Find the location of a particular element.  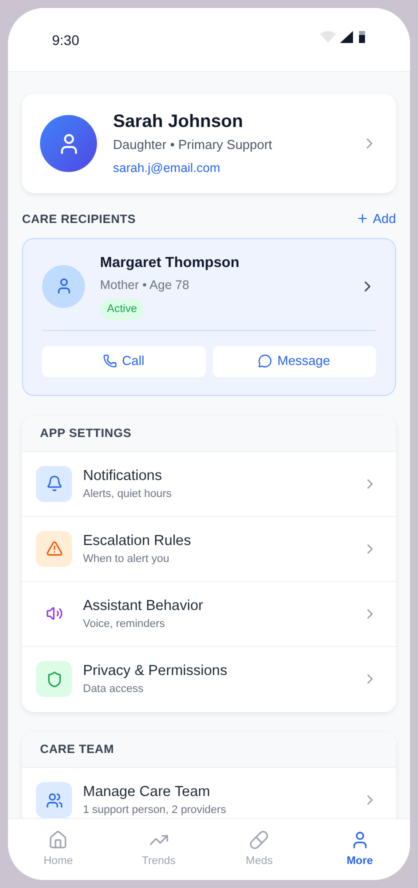

row-title: Notifications is located at coordinates (123, 476).